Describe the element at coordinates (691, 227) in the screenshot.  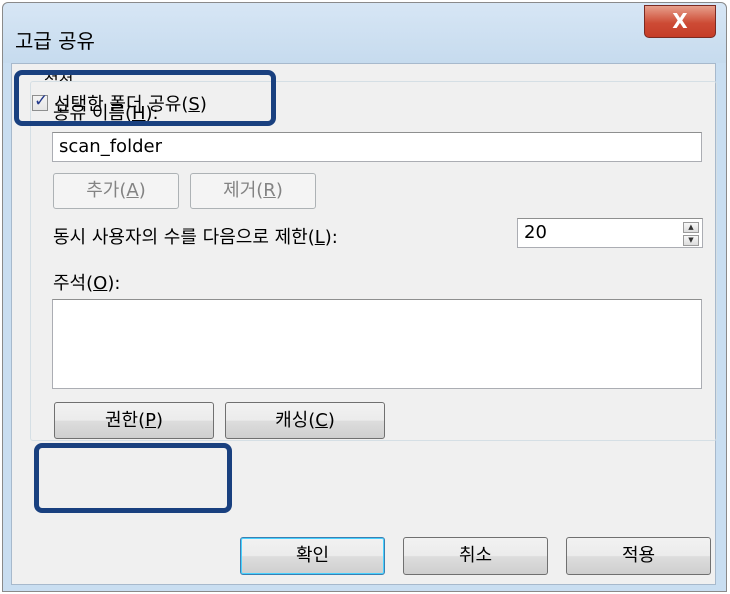
I see `spin-up-icon: ▲` at that location.